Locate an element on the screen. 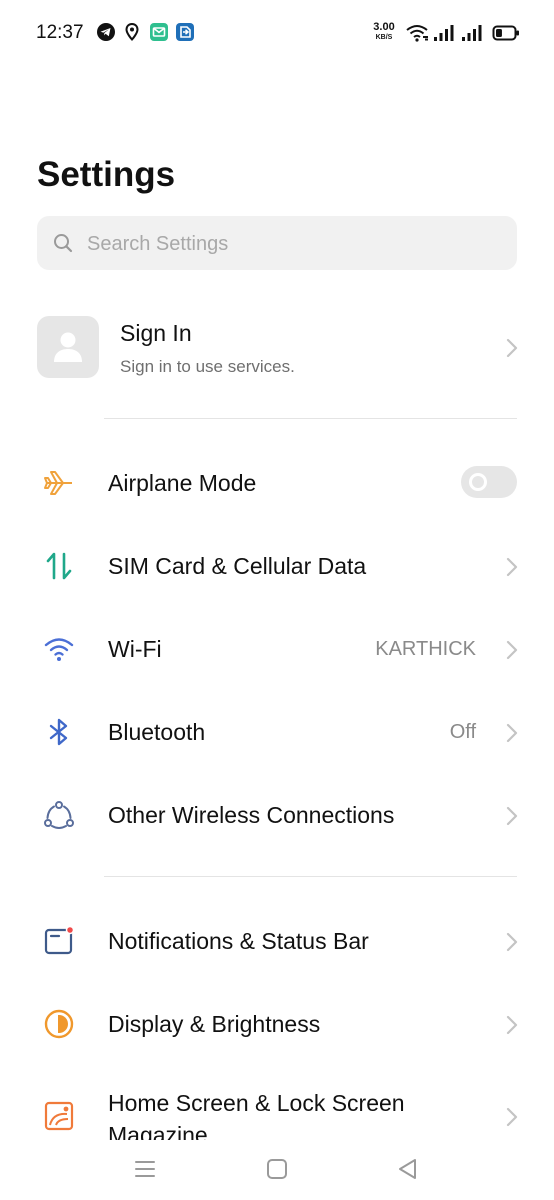 This screenshot has height=1200, width=554. avatar is located at coordinates (68, 347).